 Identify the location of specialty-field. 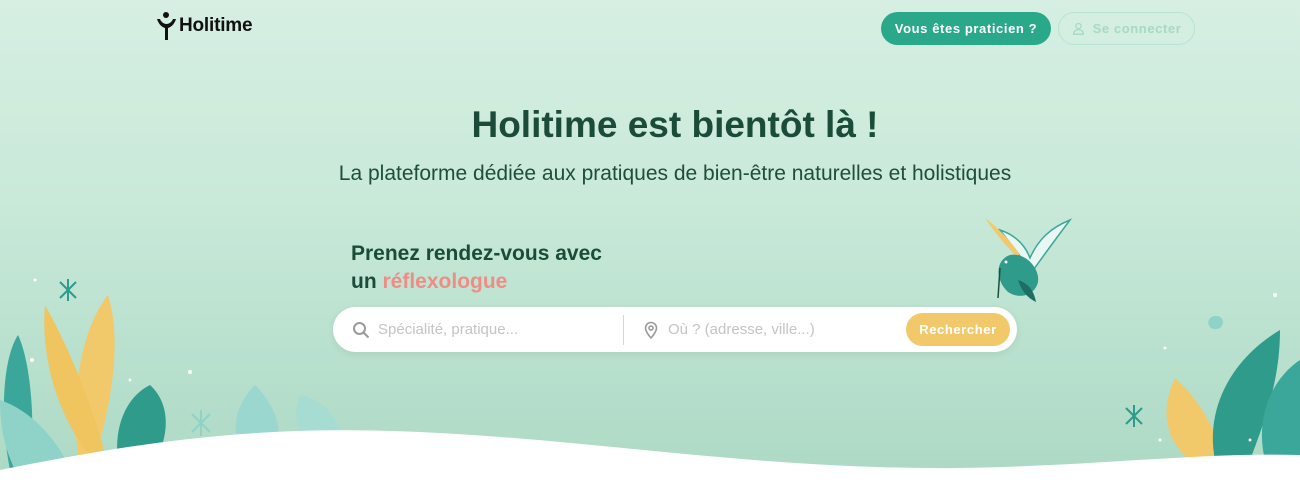
(487, 329).